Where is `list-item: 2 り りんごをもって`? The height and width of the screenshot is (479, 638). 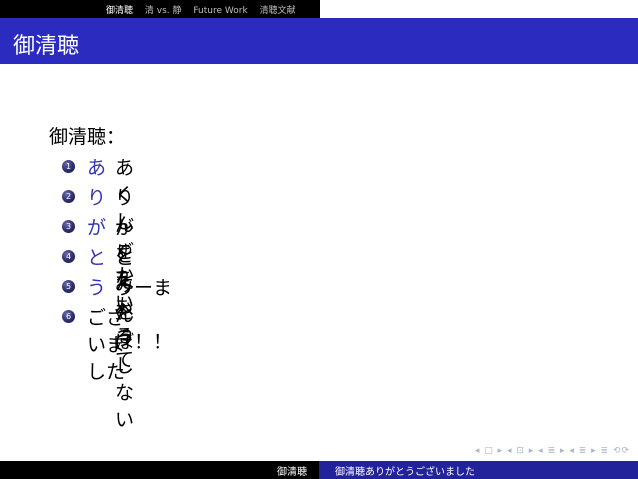 list-item: 2 り りんごをもって is located at coordinates (91, 278).